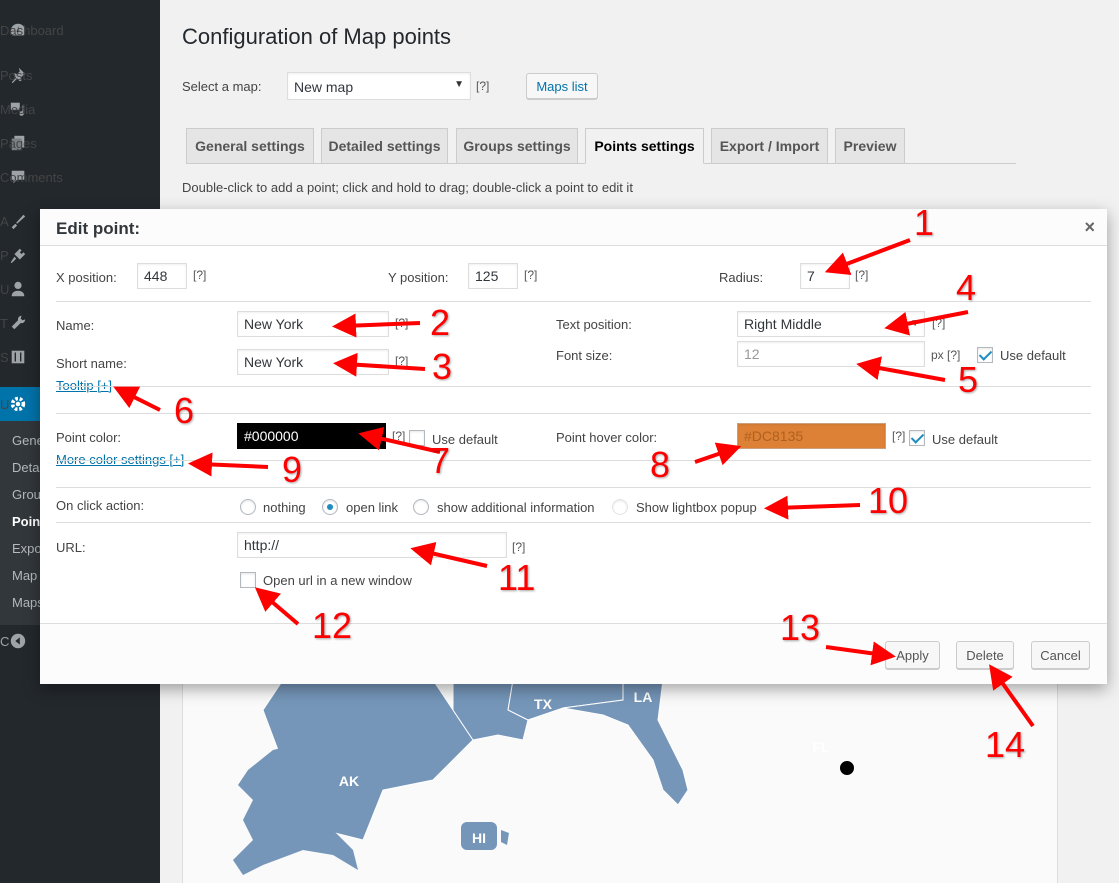 The height and width of the screenshot is (883, 1119). Describe the element at coordinates (517, 577) in the screenshot. I see `annotation-11: 11` at that location.